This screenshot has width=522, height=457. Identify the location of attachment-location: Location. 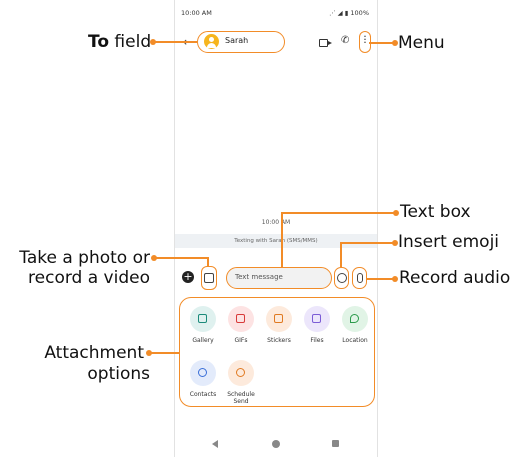
(355, 325).